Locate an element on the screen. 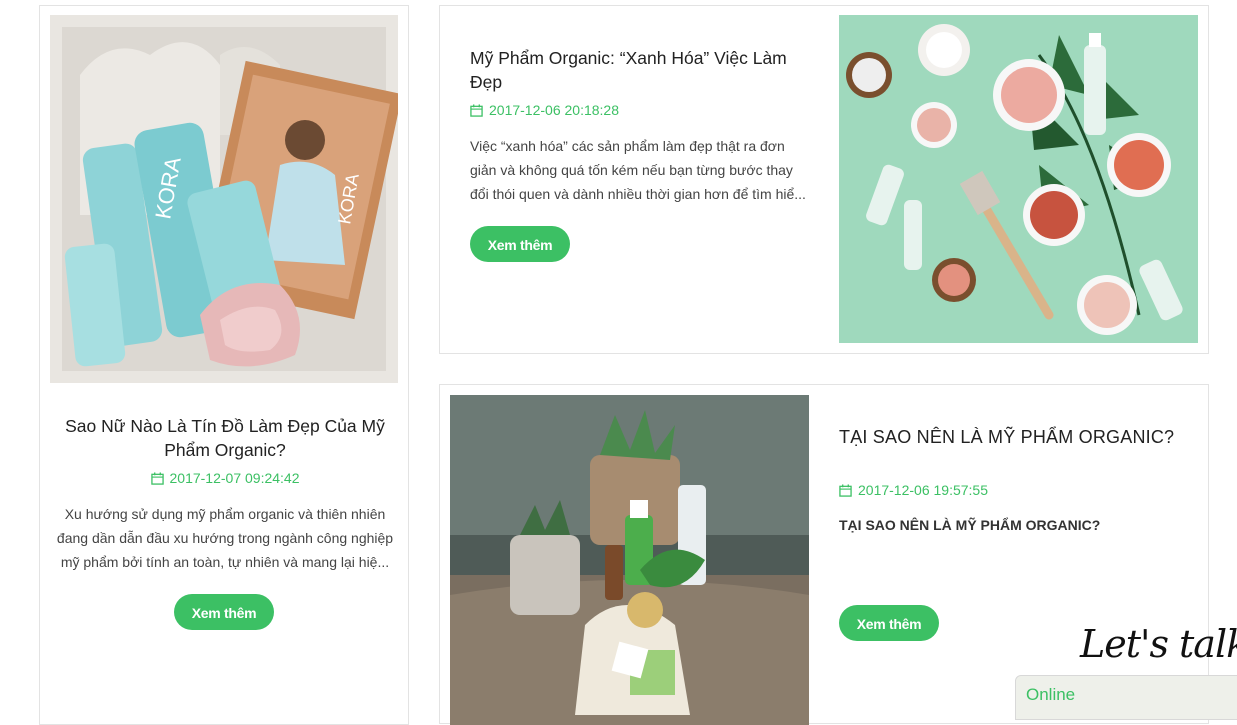  post-image-kora: KORA KORA is located at coordinates (224, 199).